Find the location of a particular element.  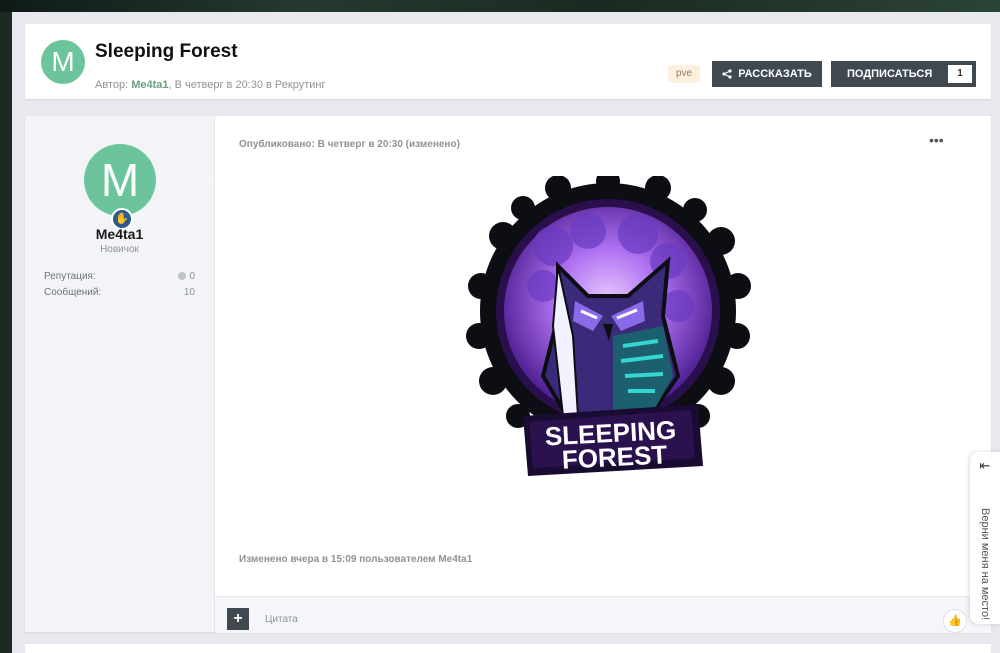

posts-label: Сообщений: is located at coordinates (73, 292).